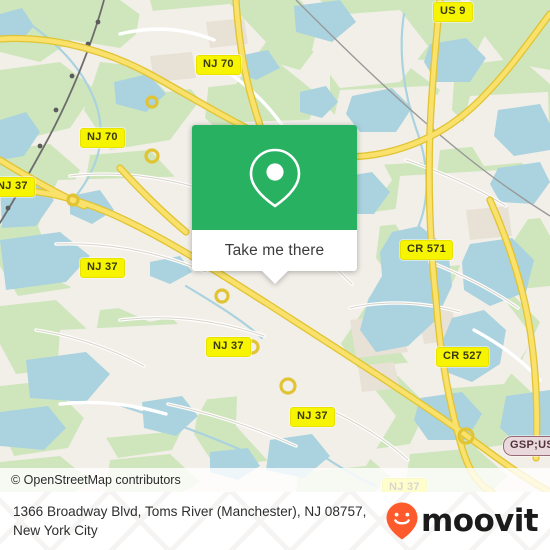  Describe the element at coordinates (453, 12) in the screenshot. I see `road-shield-us9: US 9` at that location.